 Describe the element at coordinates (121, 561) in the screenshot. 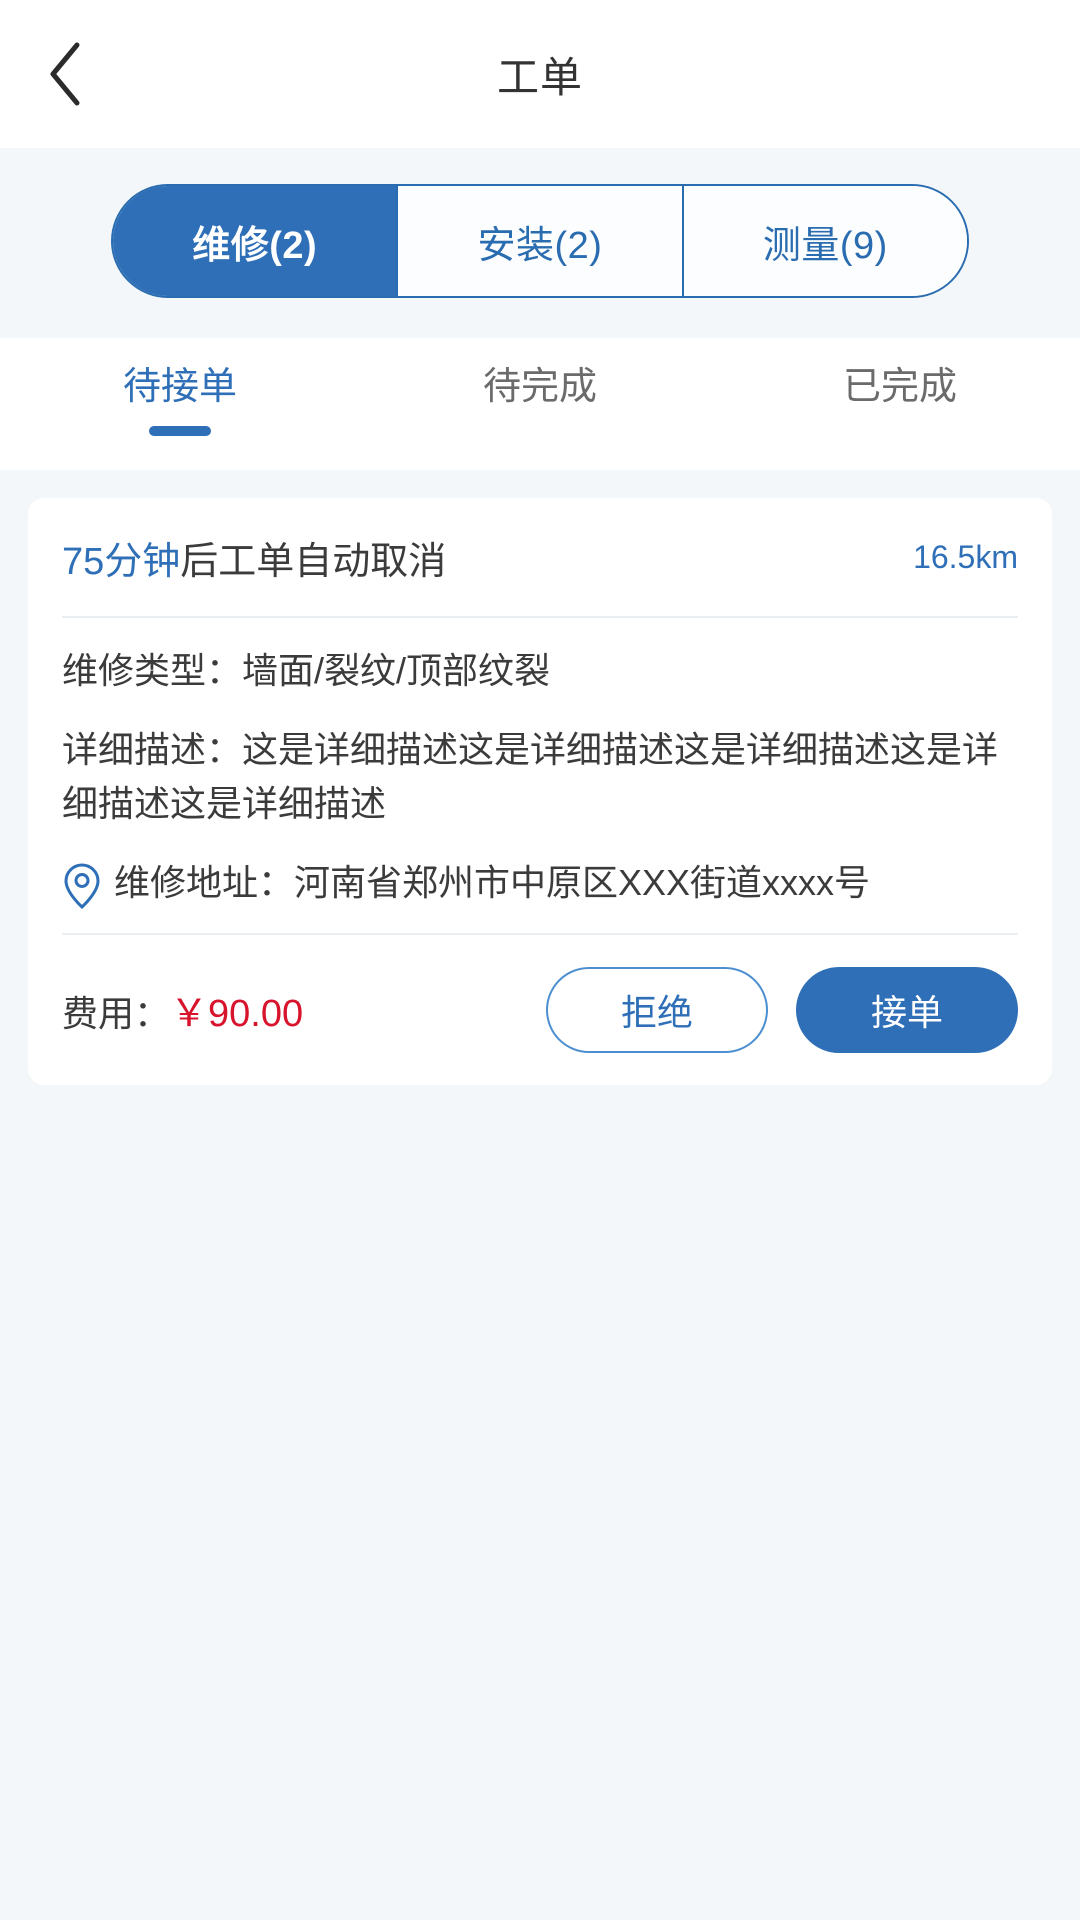

I see `auto-cancel-minutes: 75分钟` at that location.